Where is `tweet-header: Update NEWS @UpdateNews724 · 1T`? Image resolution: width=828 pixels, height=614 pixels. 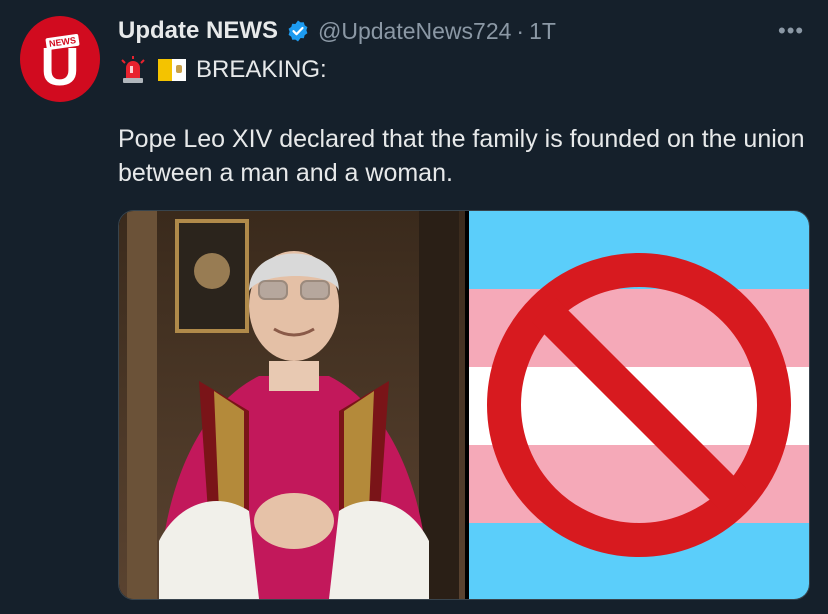
tweet-header: Update NEWS @UpdateNews724 · 1T is located at coordinates (337, 31).